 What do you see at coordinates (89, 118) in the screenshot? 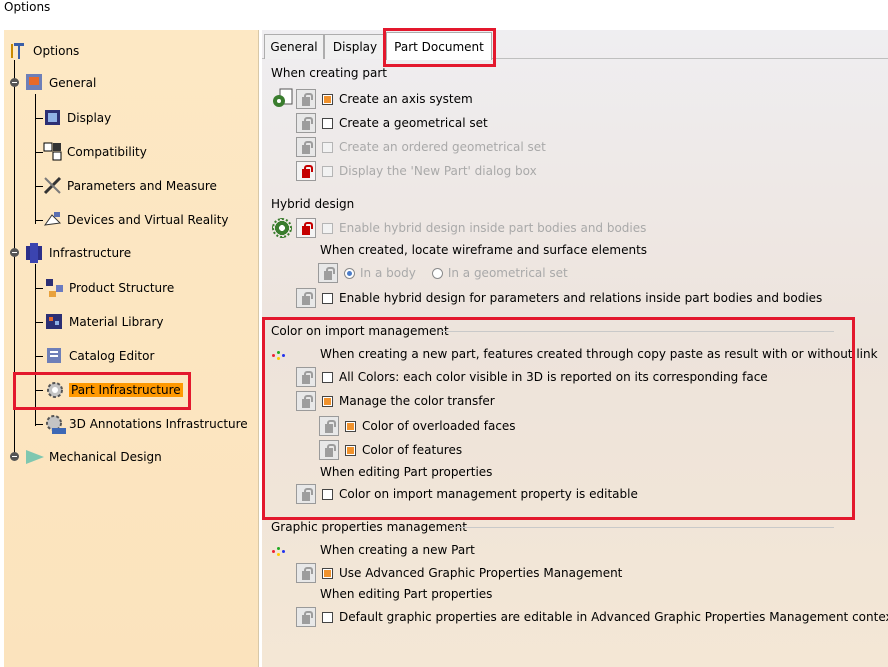
I see `tree-label: Display` at bounding box center [89, 118].